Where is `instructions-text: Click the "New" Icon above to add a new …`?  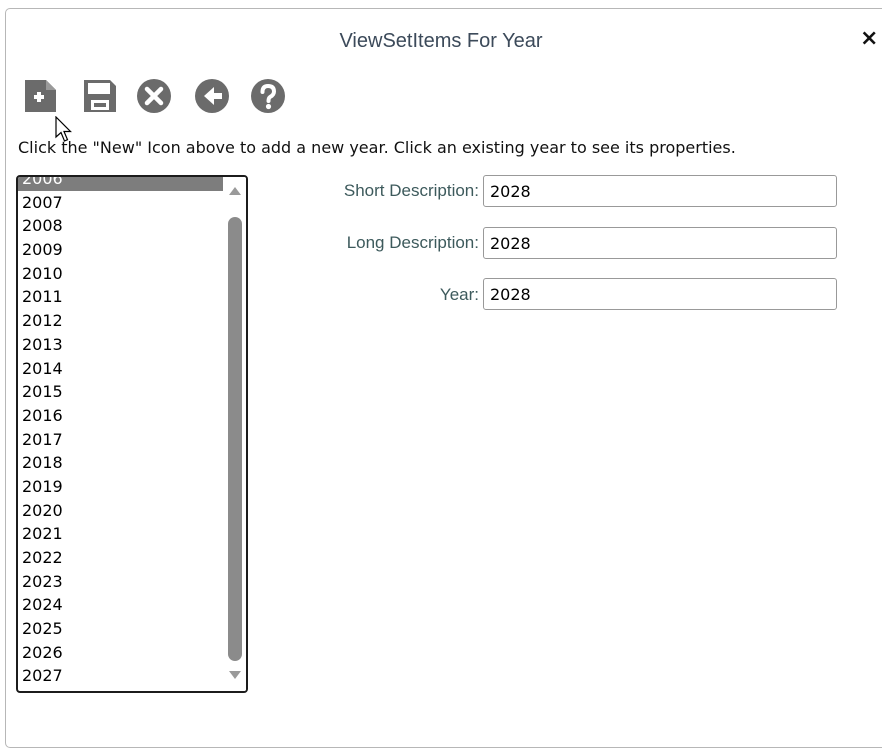 instructions-text: Click the "New" Icon above to add a new … is located at coordinates (377, 147).